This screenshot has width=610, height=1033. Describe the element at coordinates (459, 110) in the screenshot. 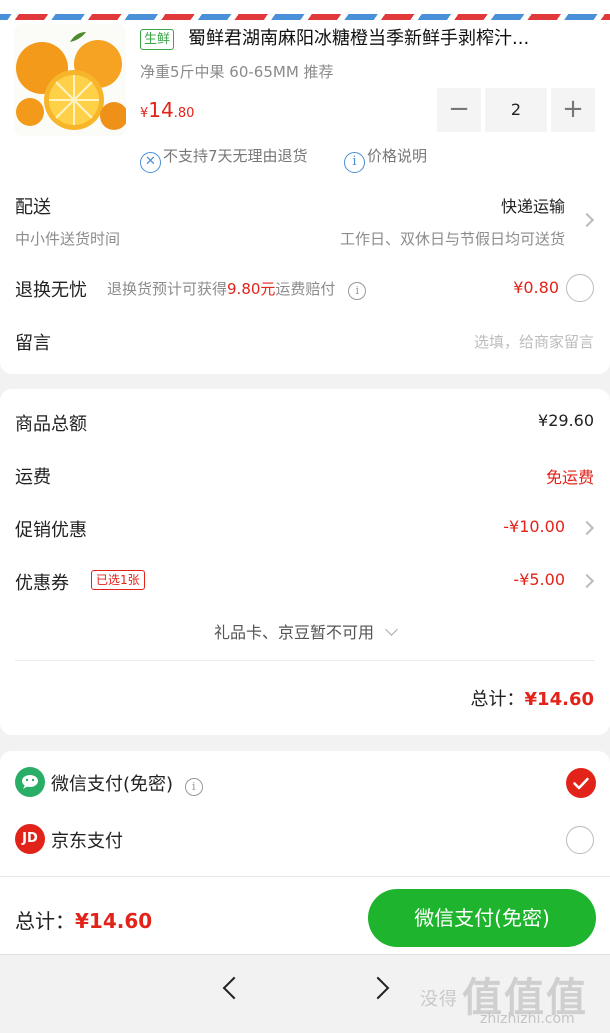

I see `decrease-quantity-button: −` at that location.